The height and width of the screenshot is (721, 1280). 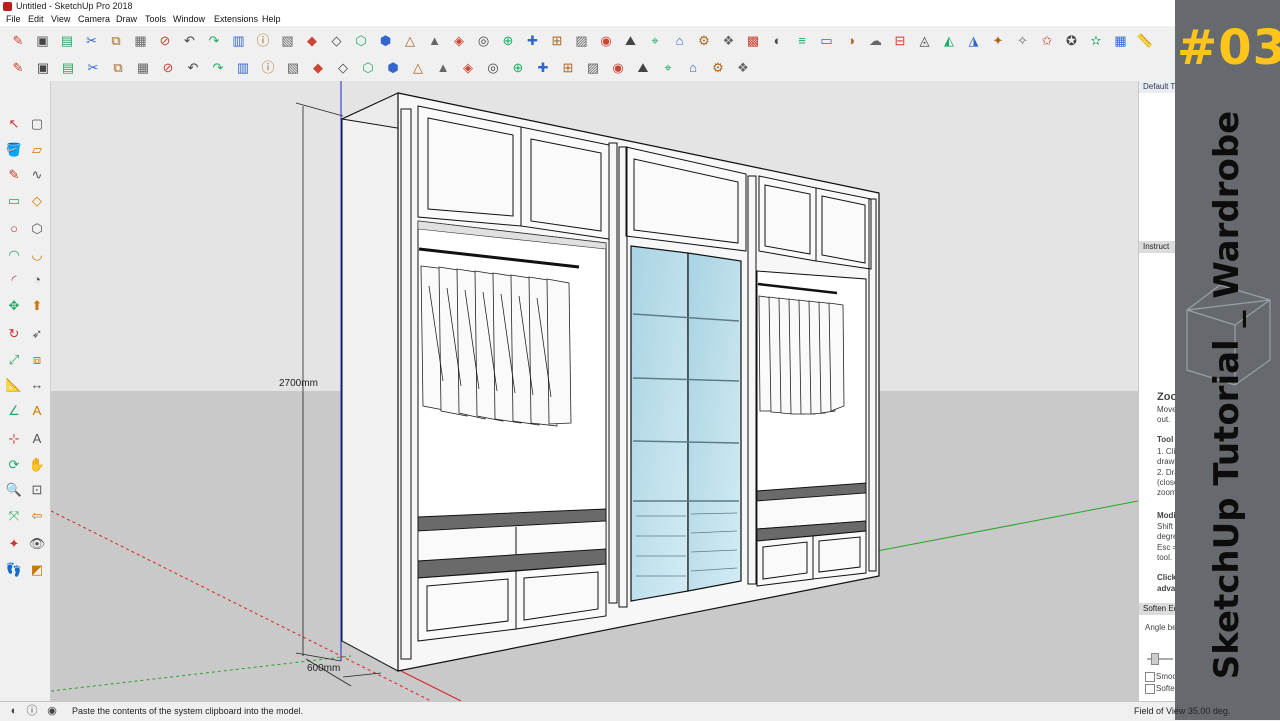 I want to click on stairs-icon: ⌂, so click(x=693, y=68).